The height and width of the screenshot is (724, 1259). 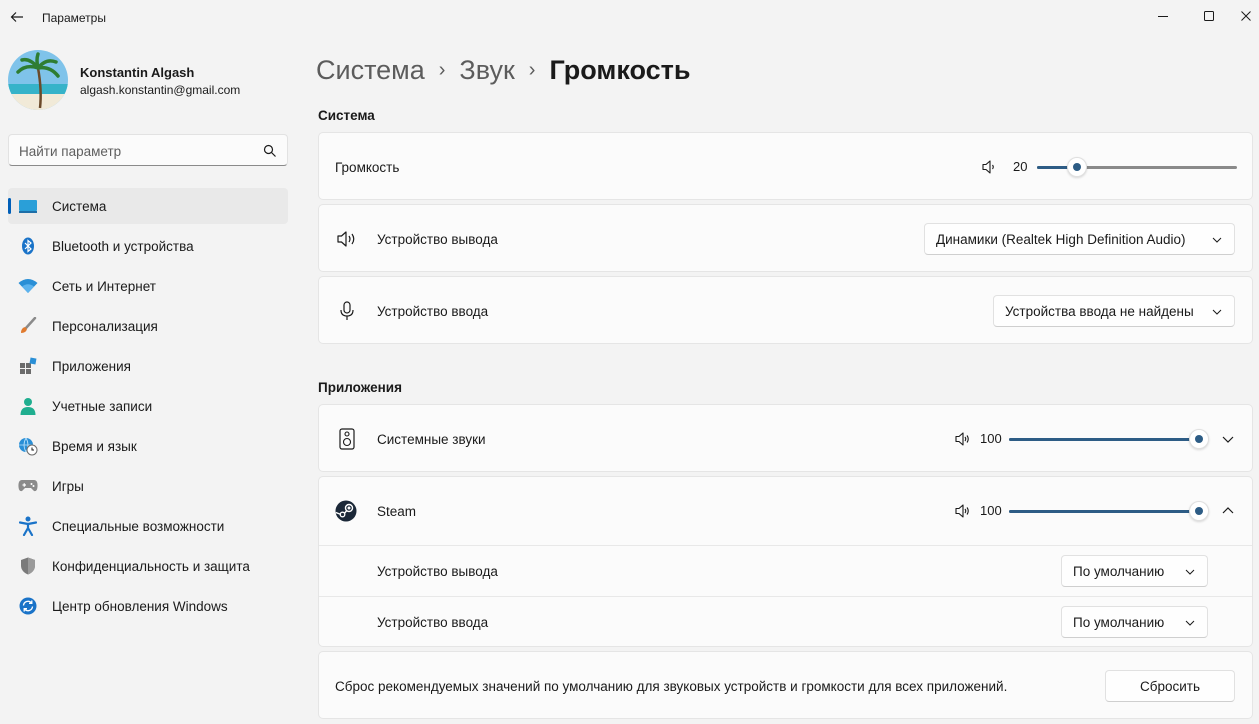 What do you see at coordinates (148, 446) in the screenshot?
I see `sidebar-item-time-language: Время и язык` at bounding box center [148, 446].